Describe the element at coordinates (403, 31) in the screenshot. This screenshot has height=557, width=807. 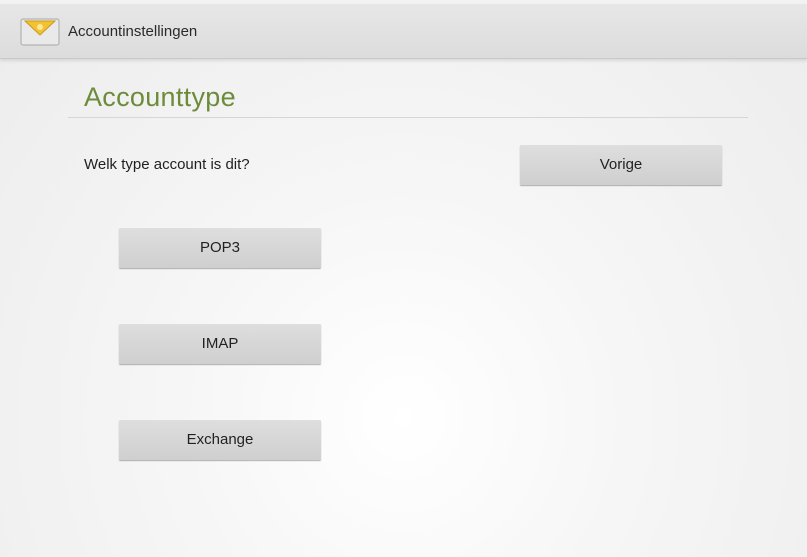
I see `action-bar: Accountinstellingen` at that location.